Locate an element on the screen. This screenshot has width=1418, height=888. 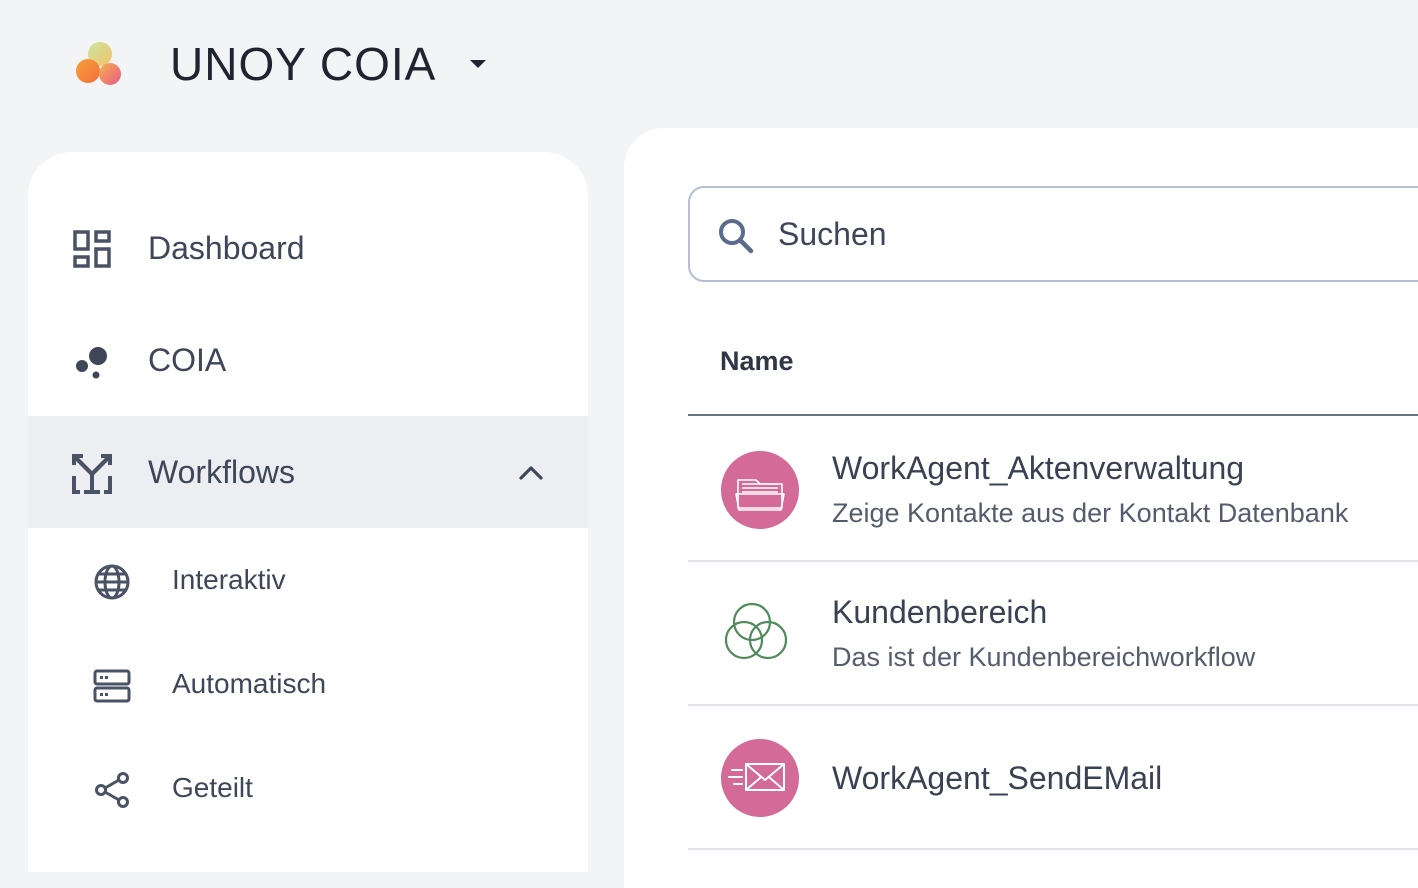
sidebar-item-workflows: Workflows is located at coordinates (308, 472).